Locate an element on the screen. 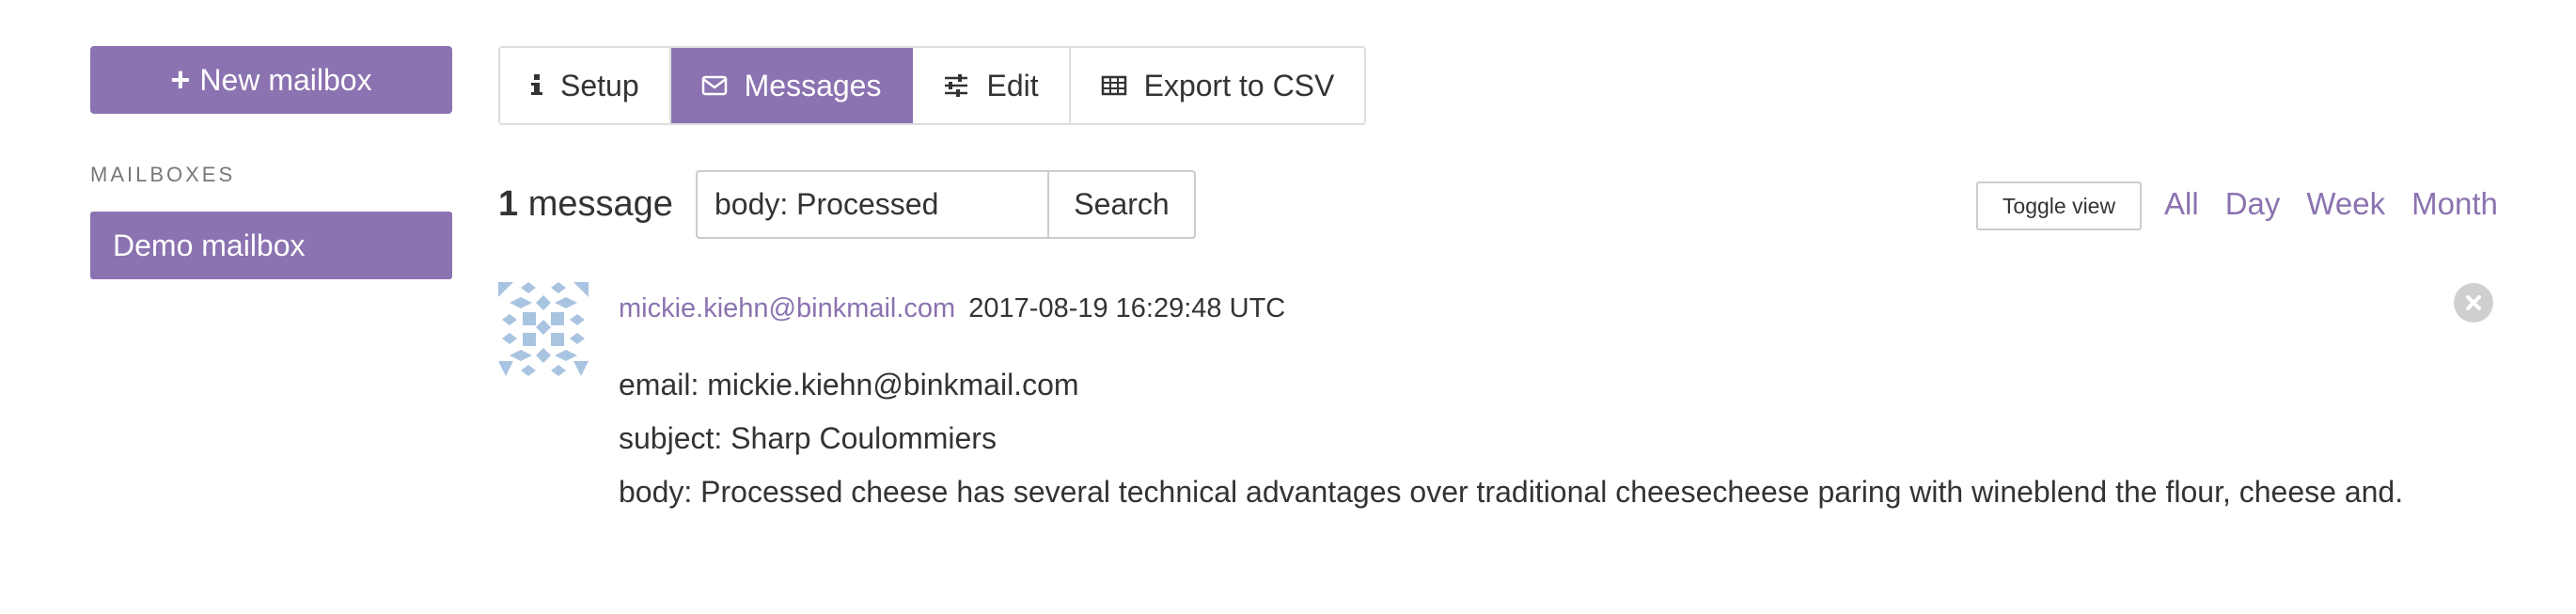  range-all-link: All is located at coordinates (2182, 204).